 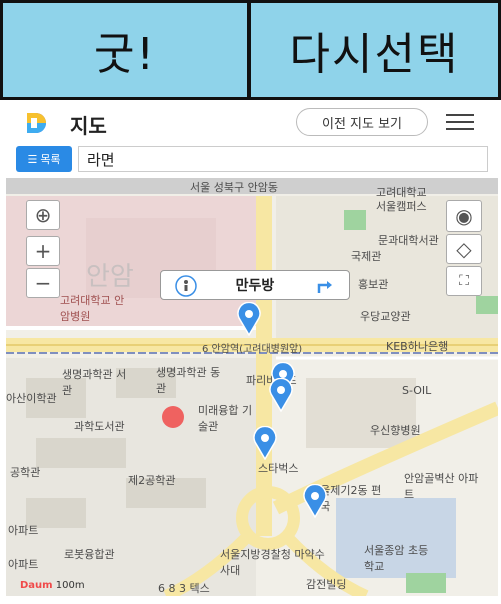 What do you see at coordinates (173, 417) in the screenshot?
I see `highlight-spot` at bounding box center [173, 417].